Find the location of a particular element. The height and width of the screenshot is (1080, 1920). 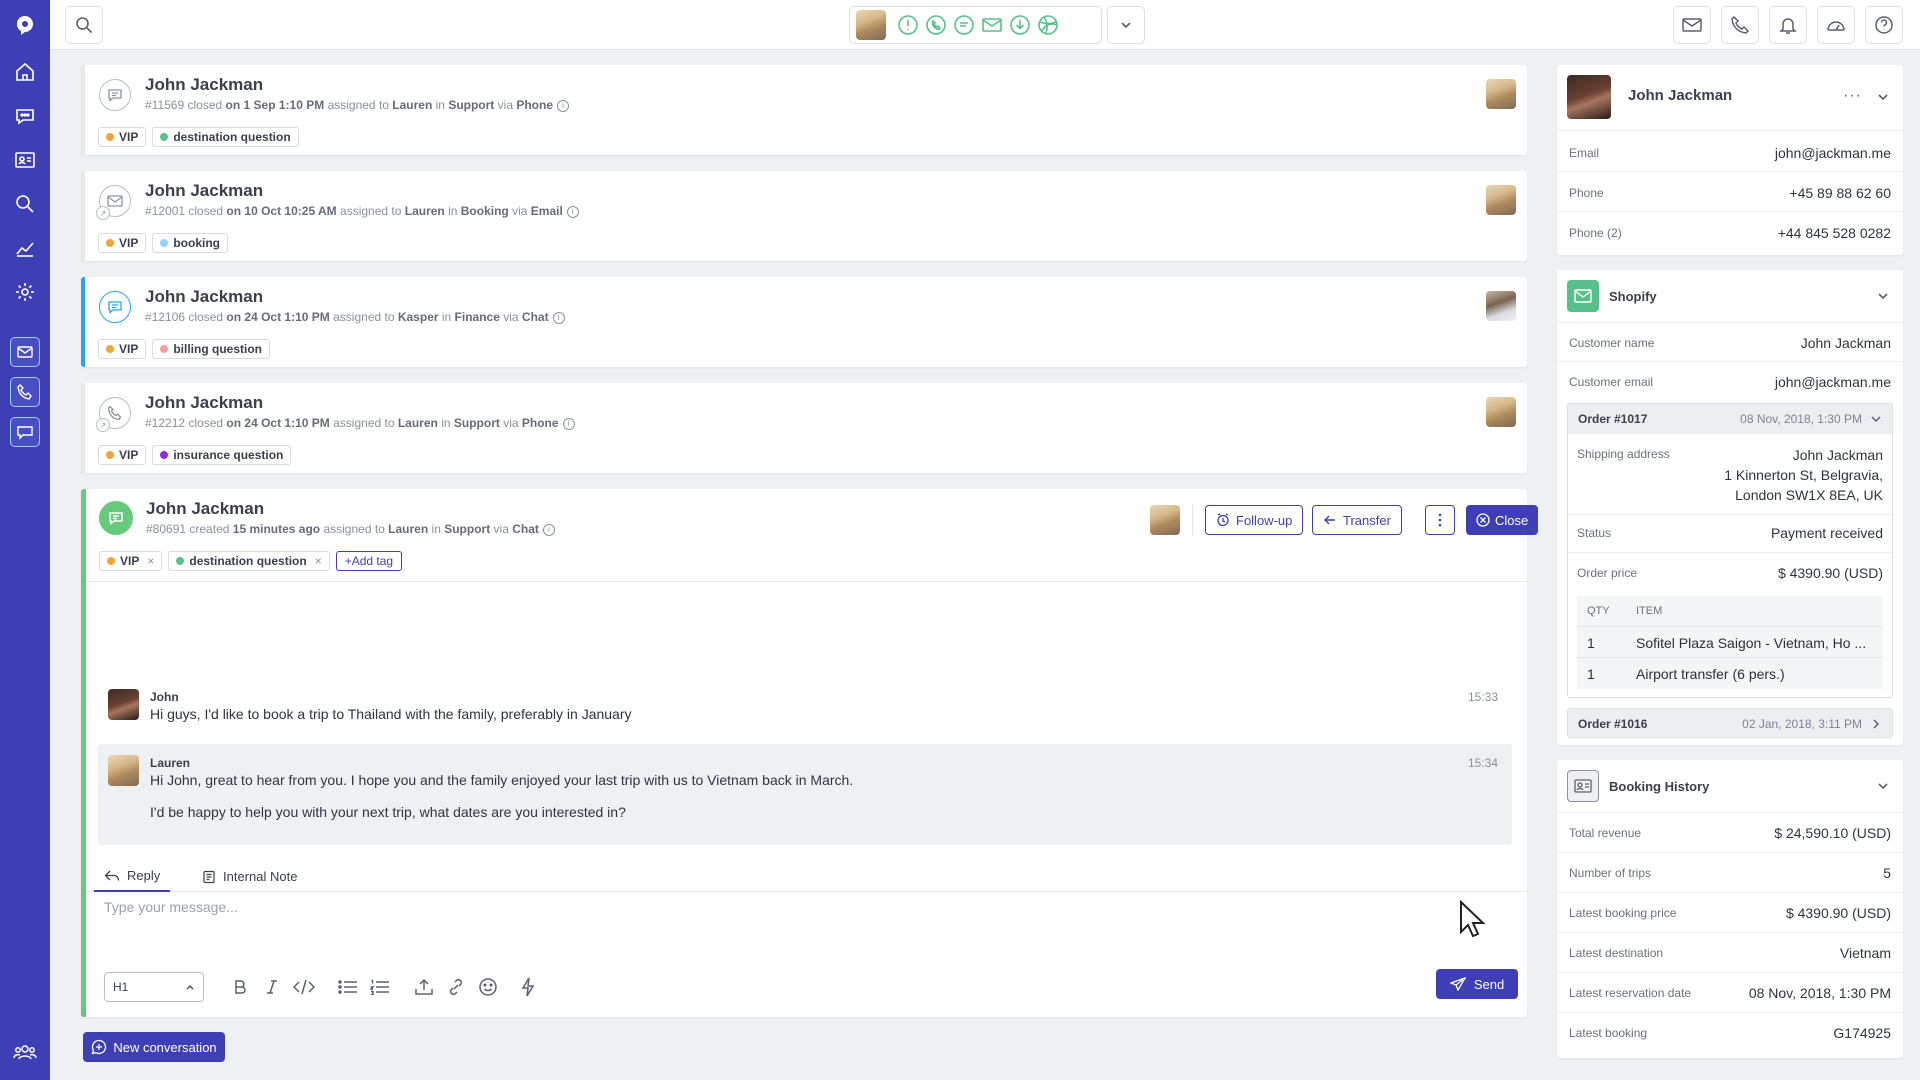

more-vertical-icon is located at coordinates (1440, 520).